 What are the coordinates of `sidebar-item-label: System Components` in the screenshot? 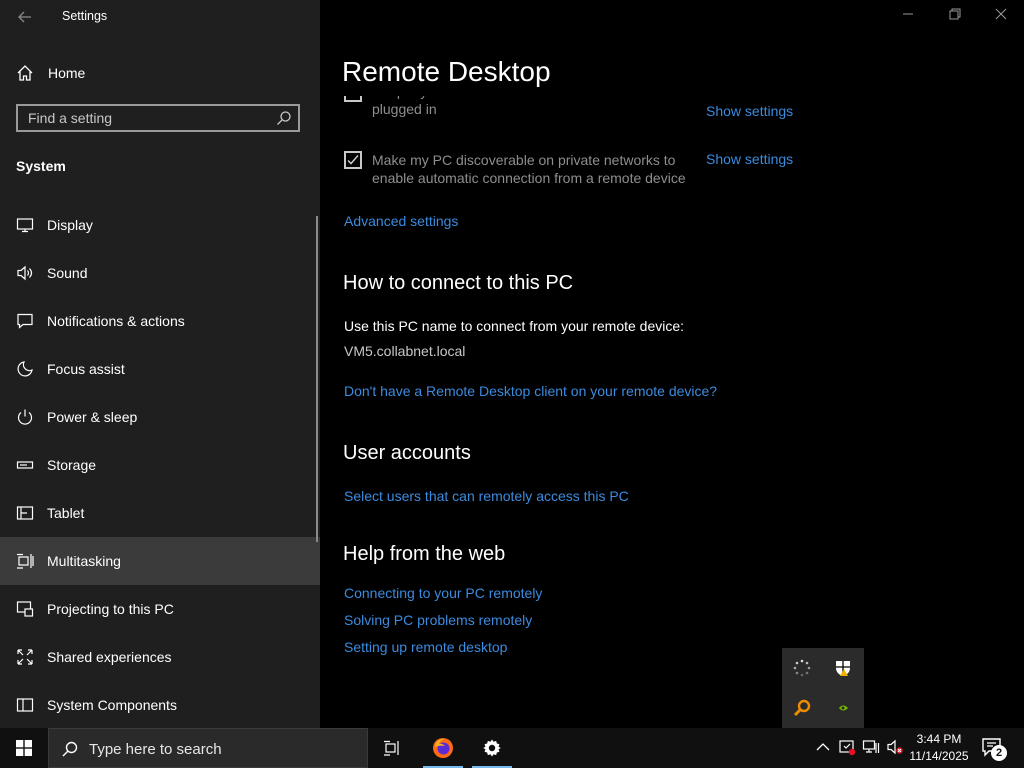 It's located at (112, 705).